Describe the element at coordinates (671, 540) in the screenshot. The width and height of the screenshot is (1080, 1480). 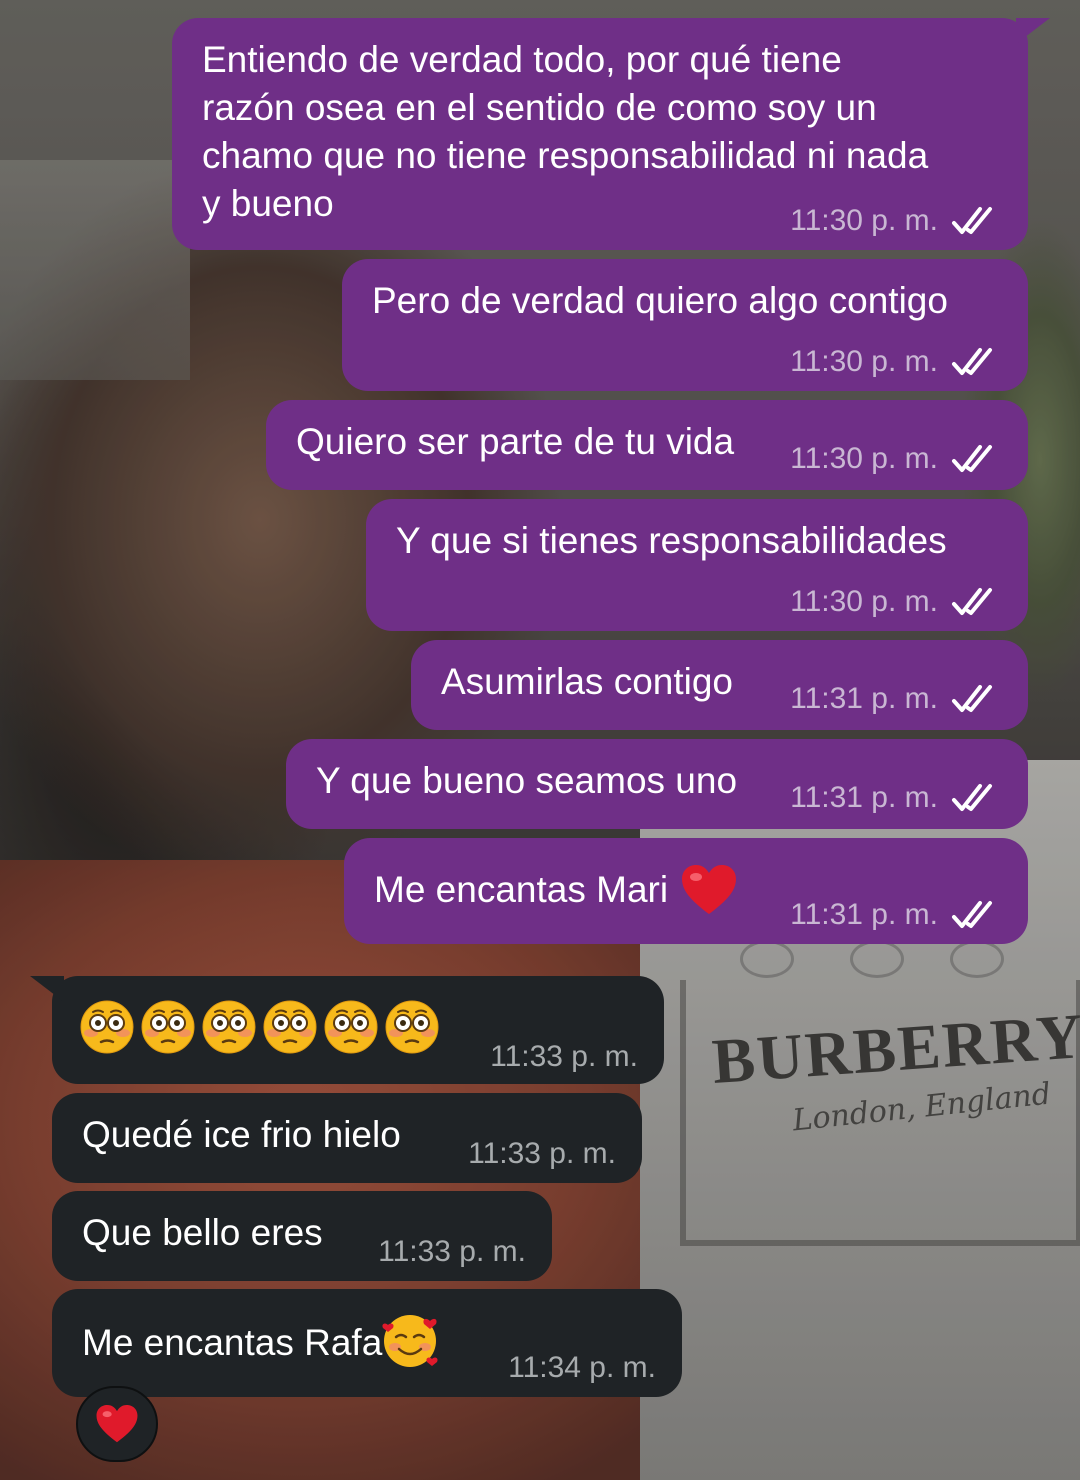
I see `message-text: Y que si tienes responsabilidades` at that location.